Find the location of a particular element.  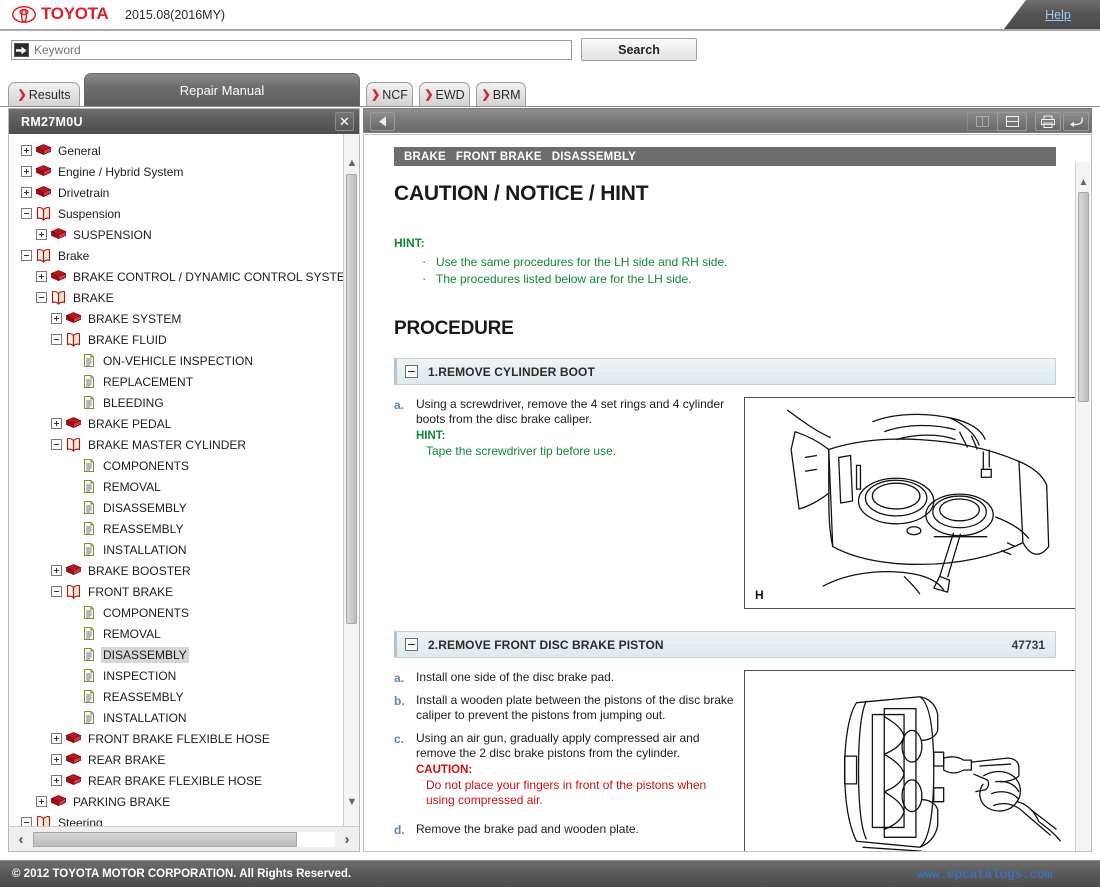

chevron-right-icon: › is located at coordinates (347, 839).